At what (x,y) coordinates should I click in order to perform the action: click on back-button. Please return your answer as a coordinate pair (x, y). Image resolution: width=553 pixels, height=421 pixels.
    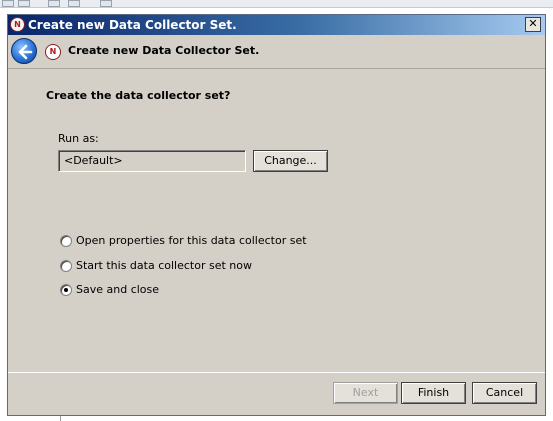
    Looking at the image, I should click on (24, 51).